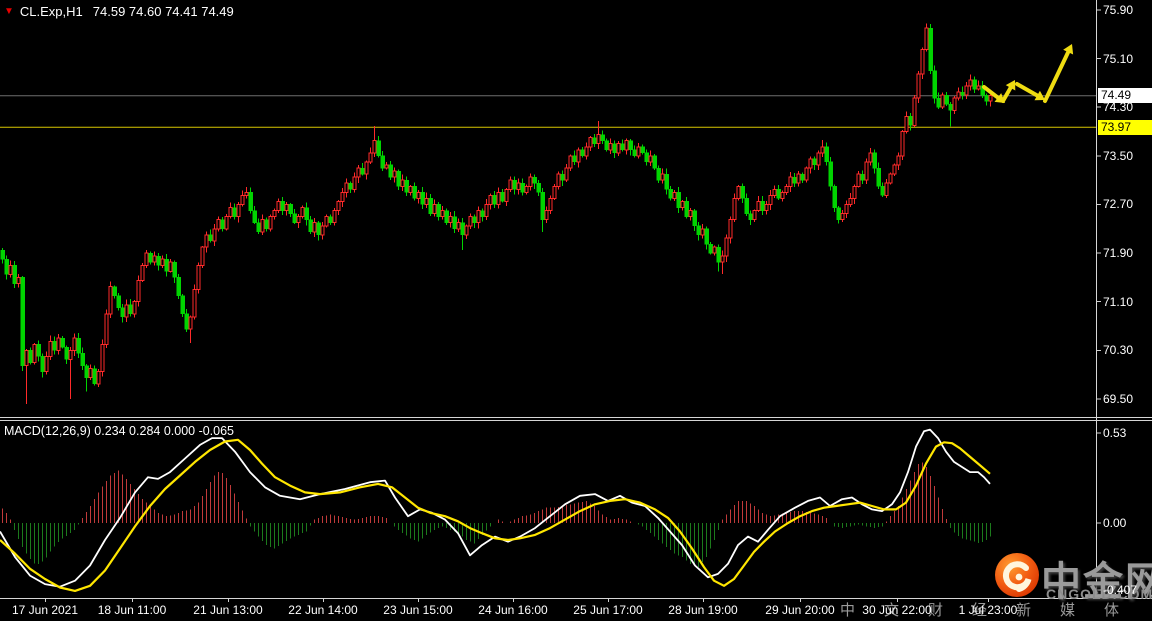  Describe the element at coordinates (51, 11) in the screenshot. I see `symbol-timeframe-label: CL.Exp,H1` at that location.